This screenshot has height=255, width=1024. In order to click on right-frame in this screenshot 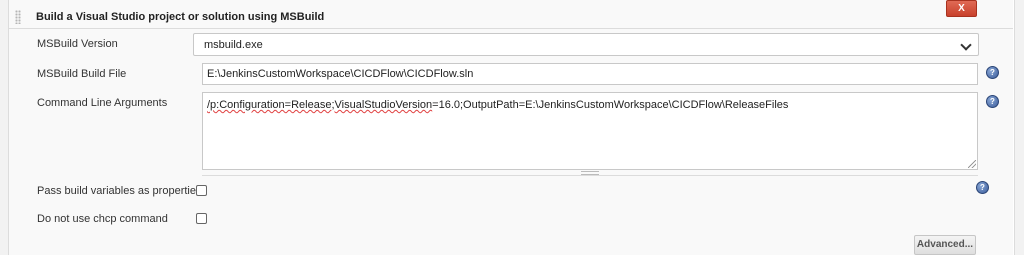, I will do `click(1019, 127)`.